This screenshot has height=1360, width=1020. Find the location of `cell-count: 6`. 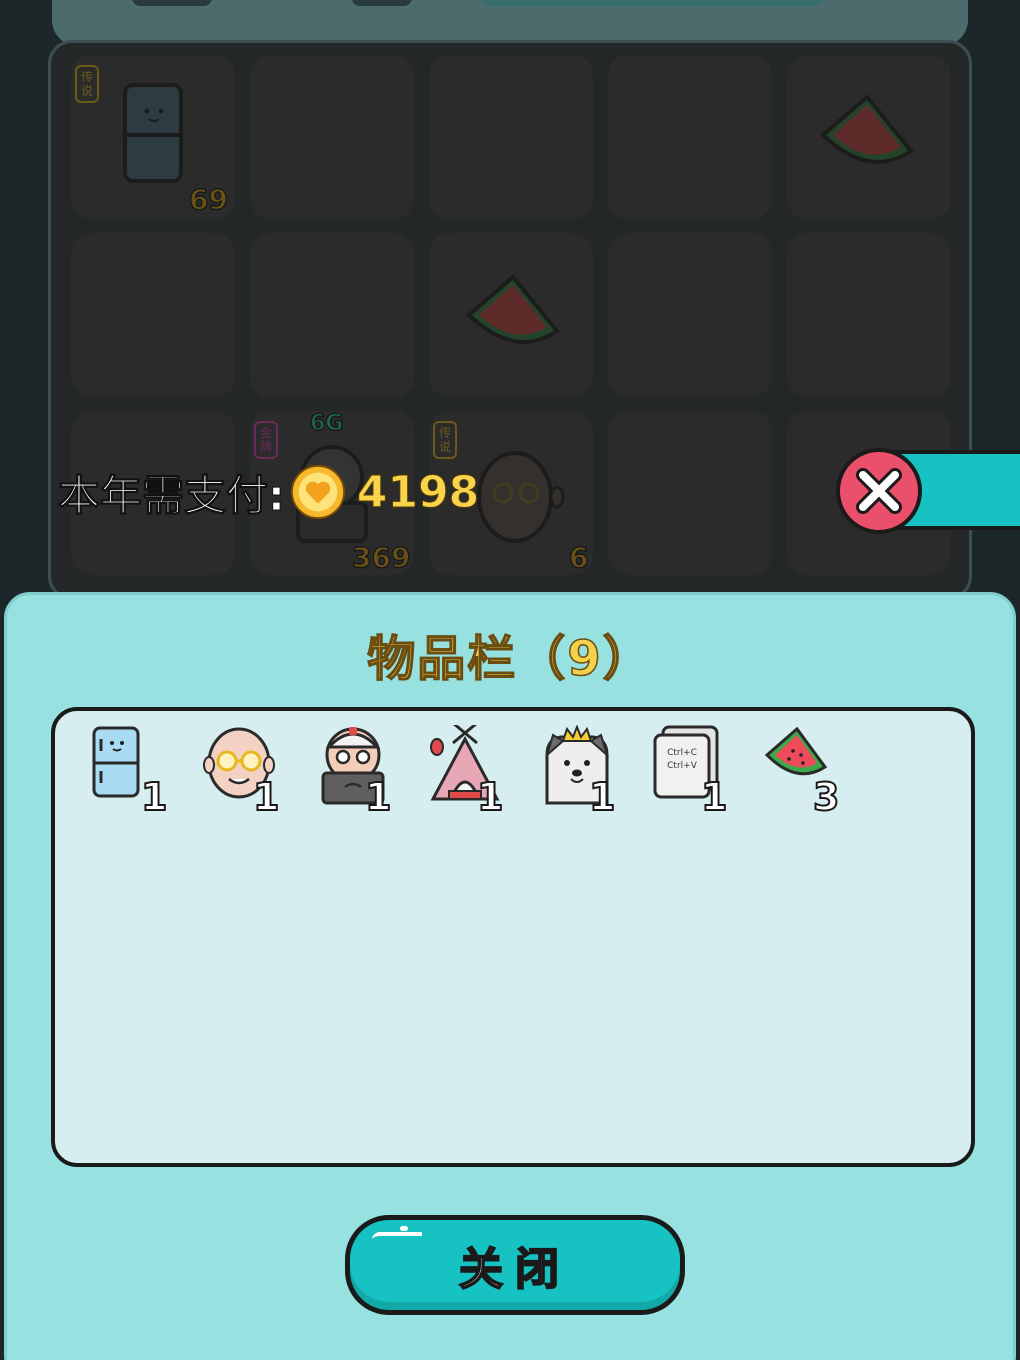

cell-count: 6 is located at coordinates (578, 557).